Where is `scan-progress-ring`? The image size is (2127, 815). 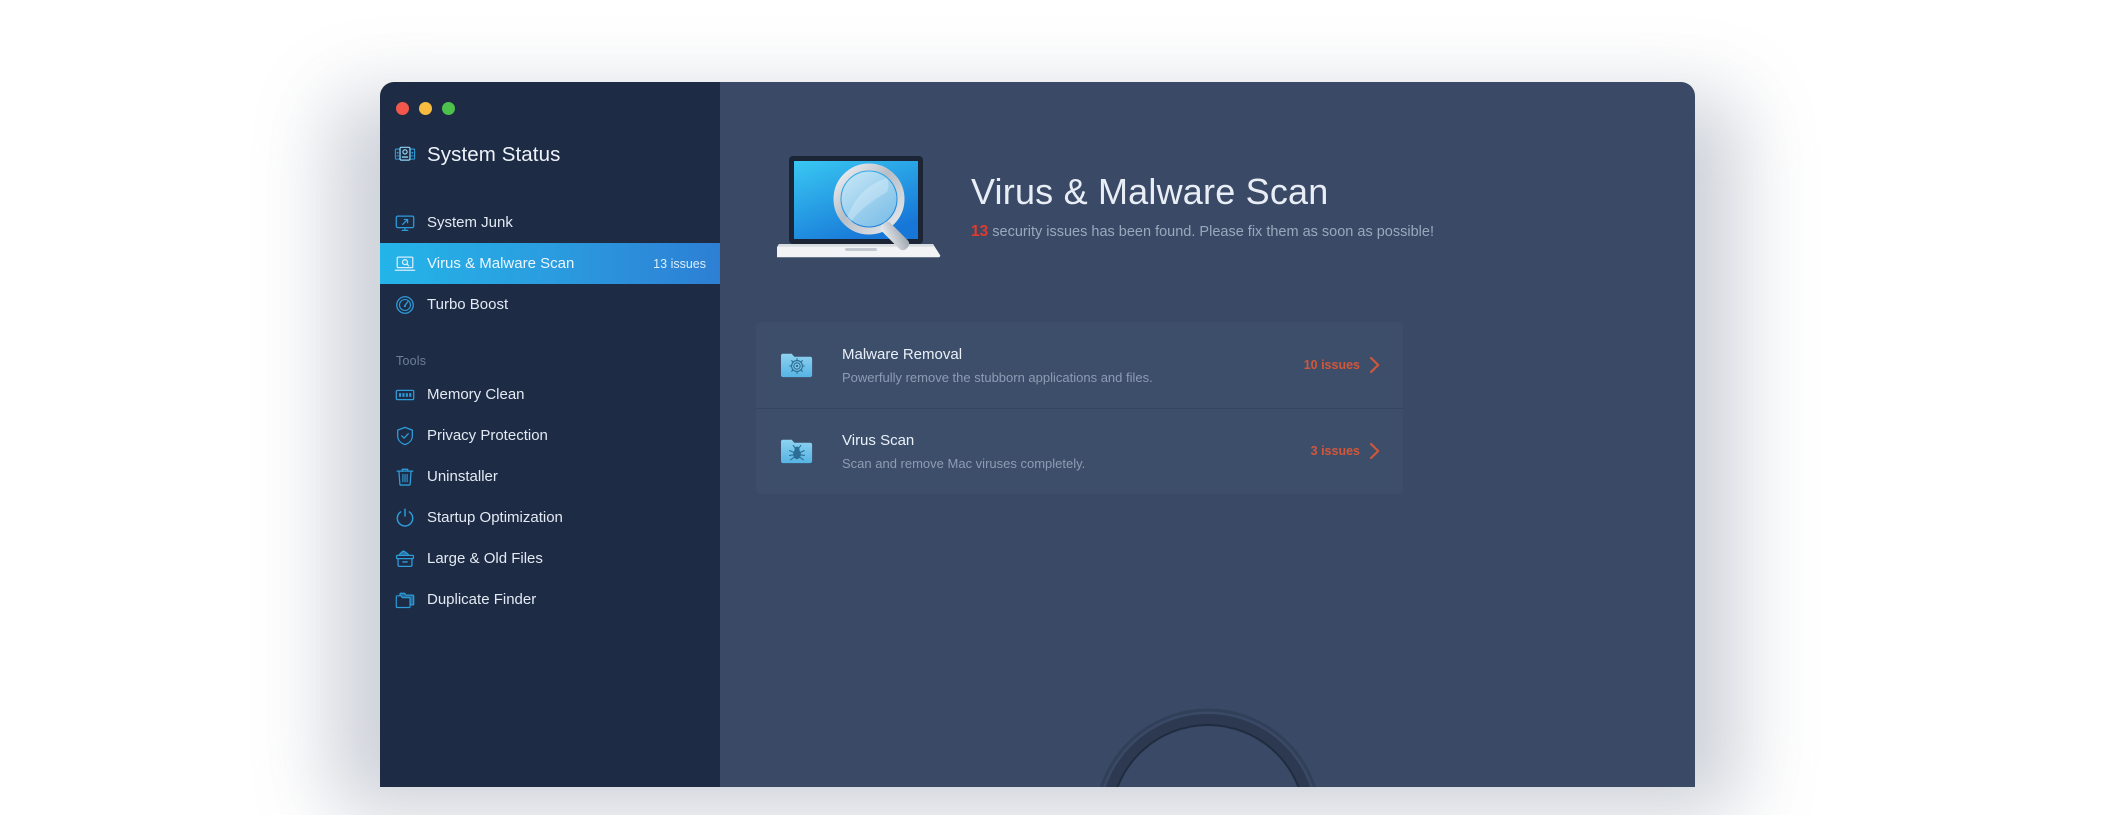 scan-progress-ring is located at coordinates (1208, 746).